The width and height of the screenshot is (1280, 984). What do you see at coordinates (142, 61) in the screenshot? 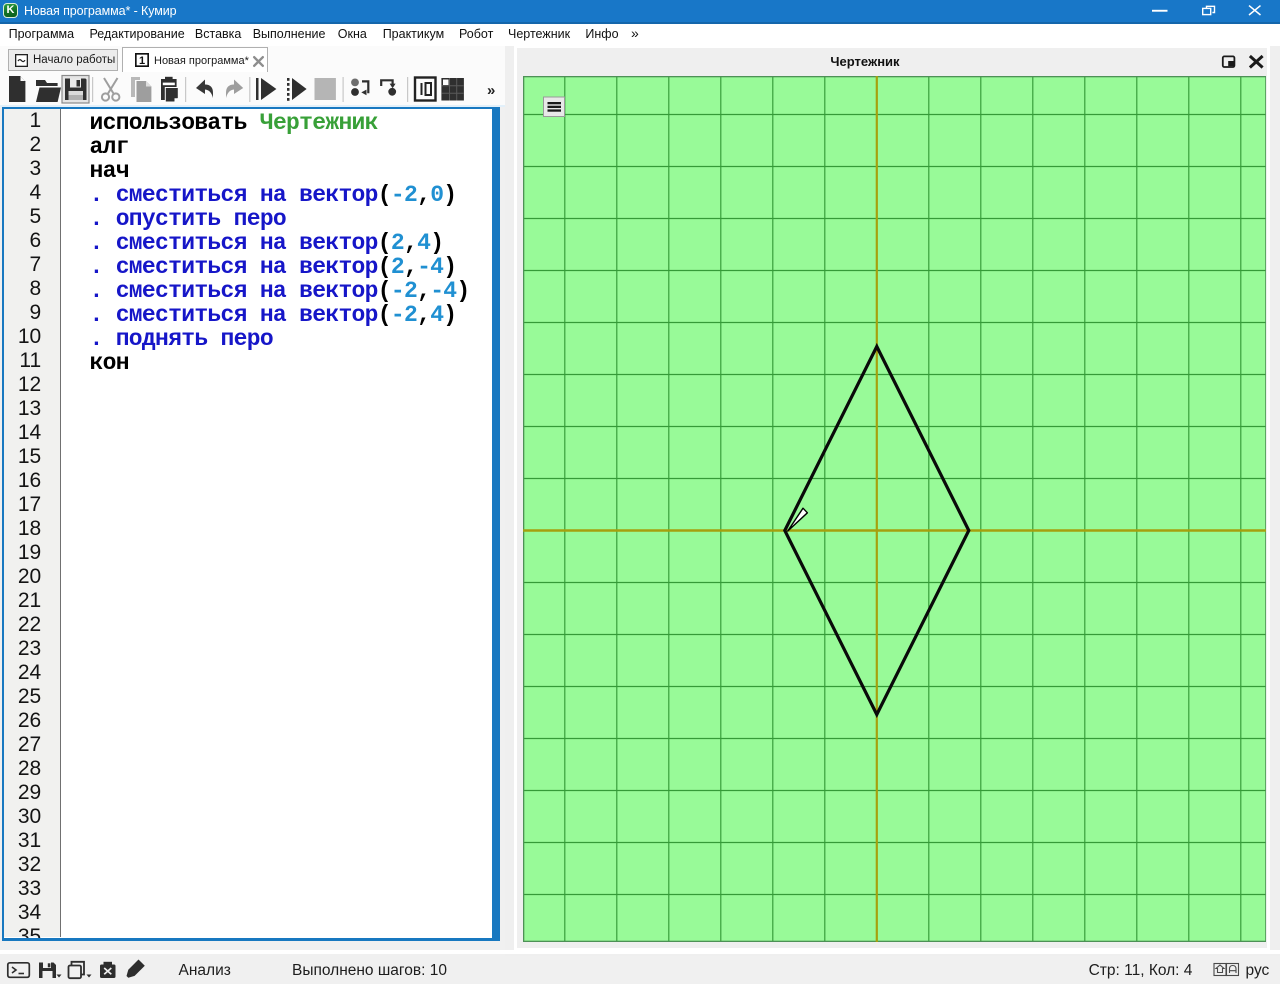
I see `svg-text: 1` at bounding box center [142, 61].